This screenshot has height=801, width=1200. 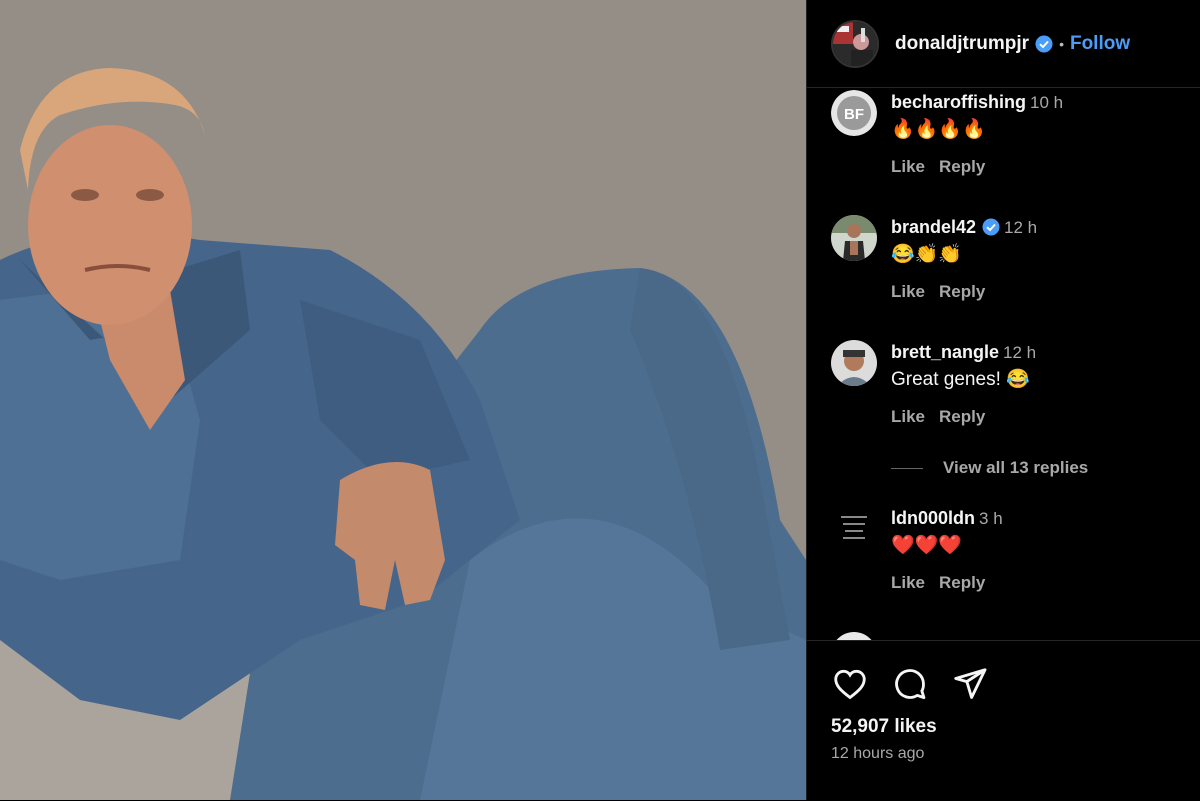 I want to click on post-actions, so click(x=910, y=684).